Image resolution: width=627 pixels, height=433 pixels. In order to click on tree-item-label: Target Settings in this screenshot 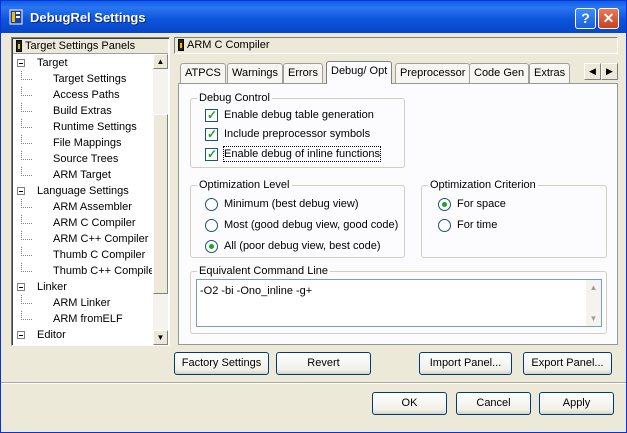, I will do `click(90, 79)`.